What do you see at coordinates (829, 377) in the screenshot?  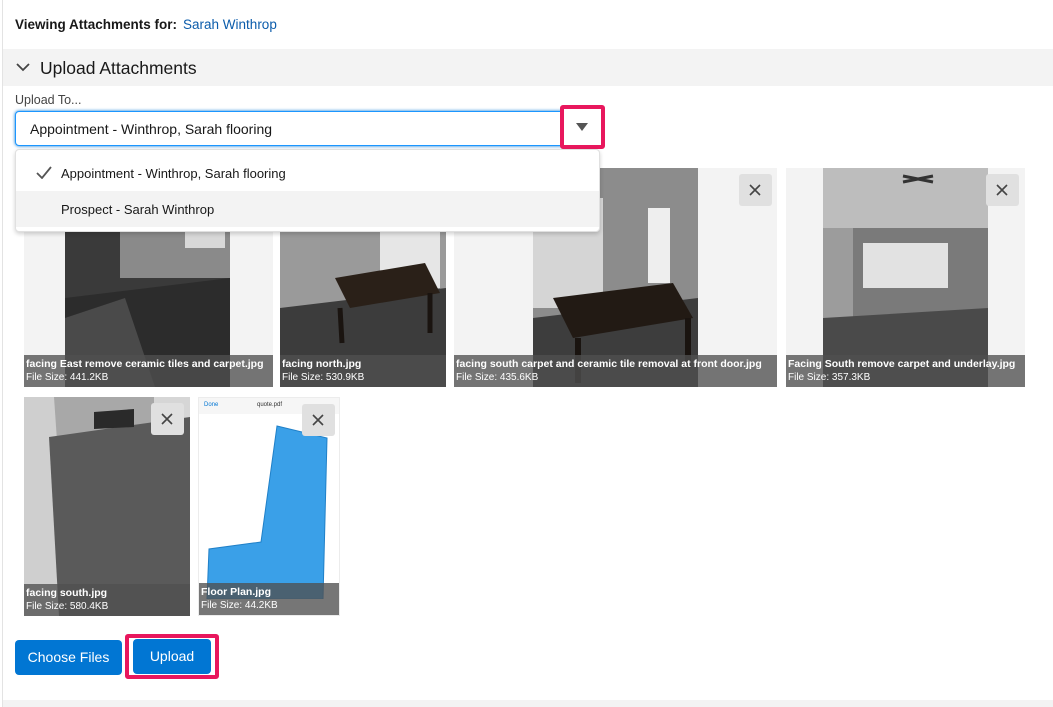 I see `attachment-file-size: File Size: 357.3KB` at bounding box center [829, 377].